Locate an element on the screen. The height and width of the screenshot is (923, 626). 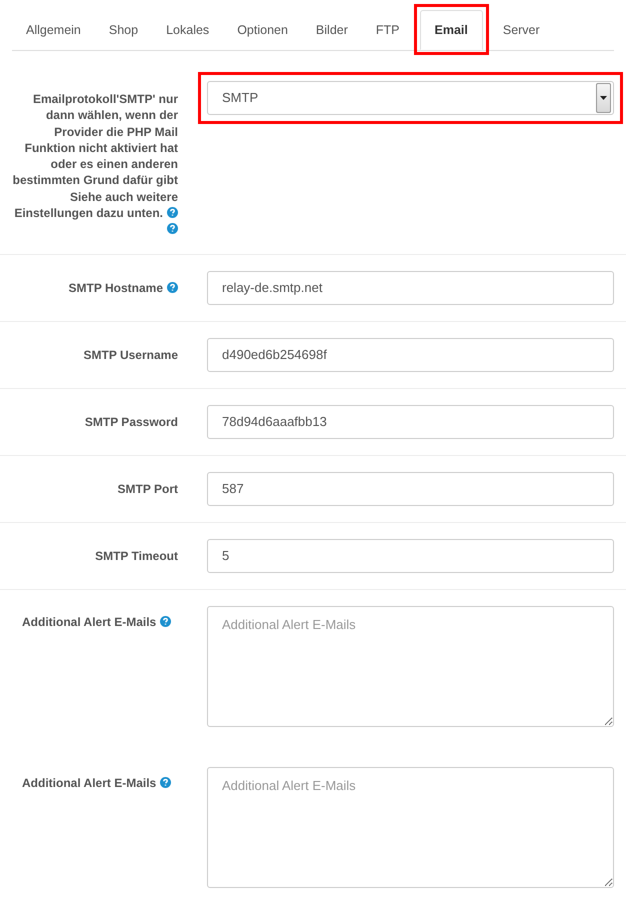
tab: Optionen is located at coordinates (262, 30).